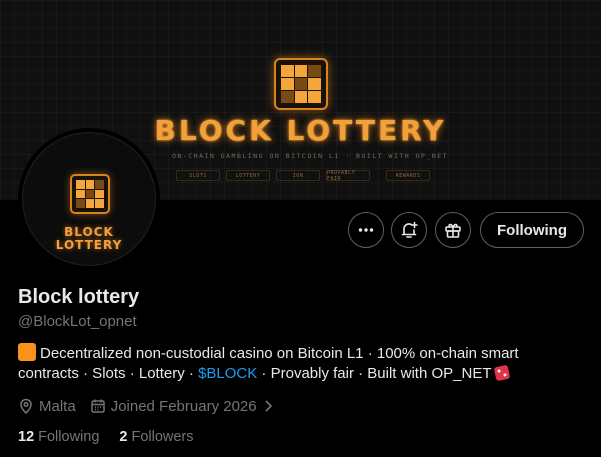  Describe the element at coordinates (532, 230) in the screenshot. I see `following-button: Following` at that location.